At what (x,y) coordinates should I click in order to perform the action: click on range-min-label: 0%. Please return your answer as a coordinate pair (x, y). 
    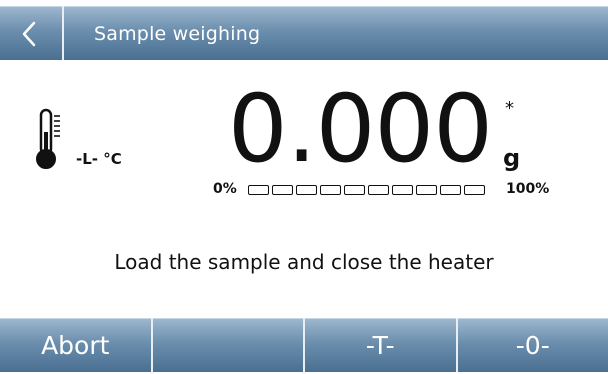
    Looking at the image, I should click on (225, 189).